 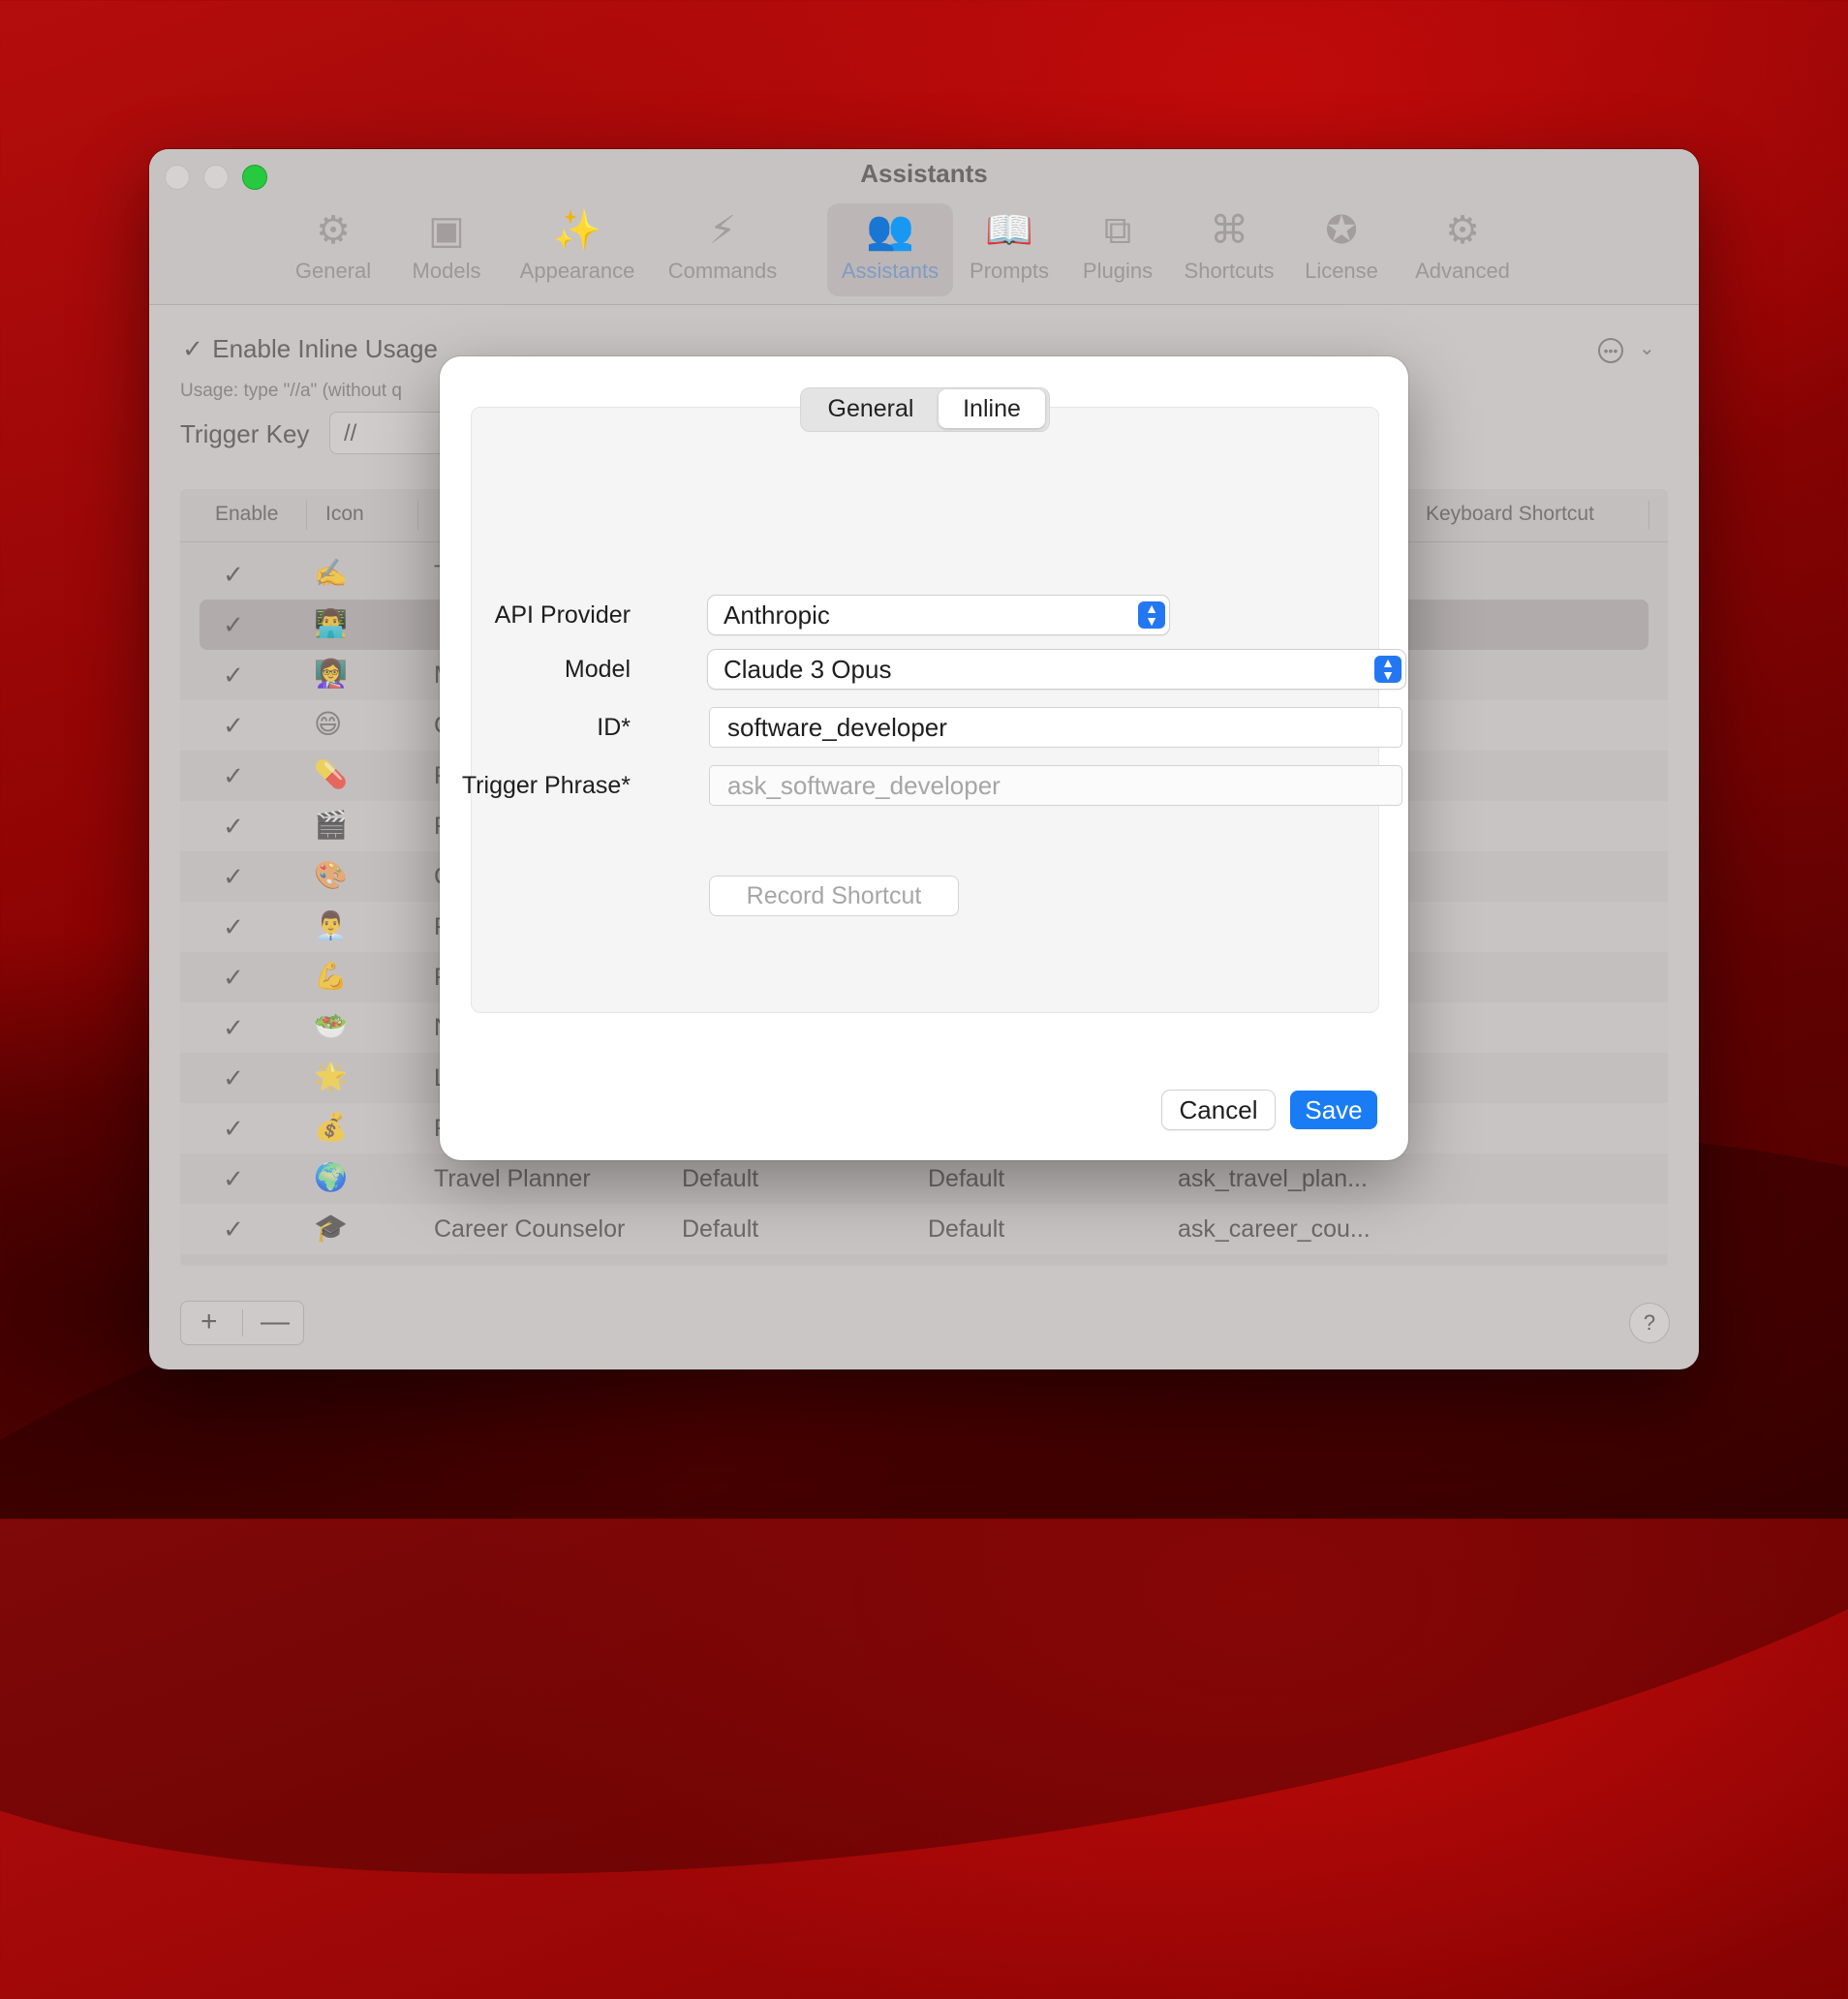 I want to click on magic-wand-icon: ✨, so click(x=577, y=230).